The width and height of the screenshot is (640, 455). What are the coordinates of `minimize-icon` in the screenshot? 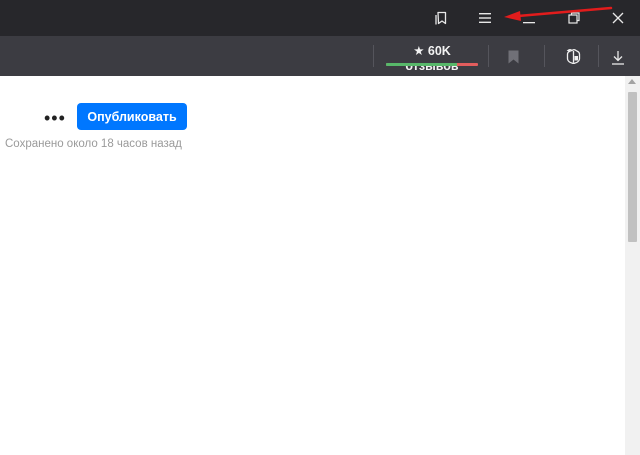 It's located at (529, 23).